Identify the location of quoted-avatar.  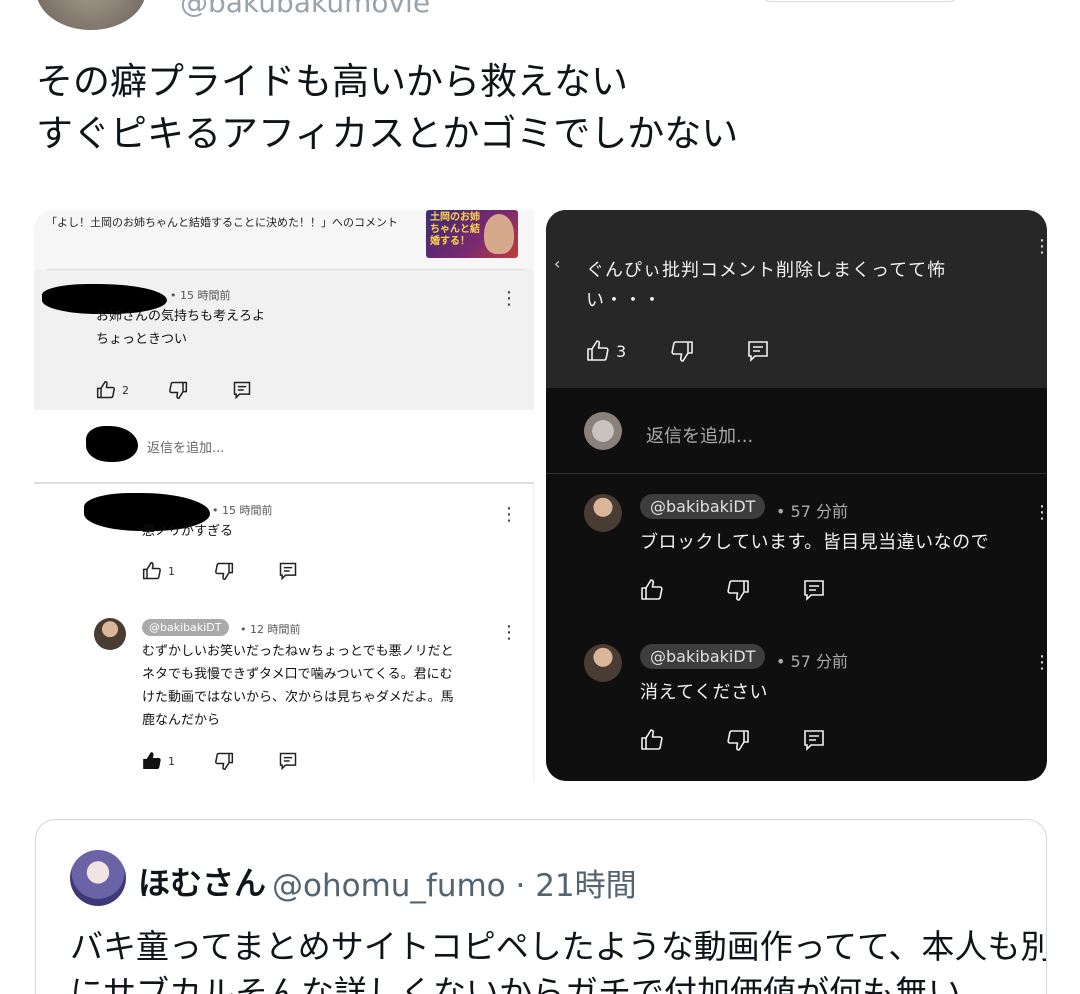
(98, 878).